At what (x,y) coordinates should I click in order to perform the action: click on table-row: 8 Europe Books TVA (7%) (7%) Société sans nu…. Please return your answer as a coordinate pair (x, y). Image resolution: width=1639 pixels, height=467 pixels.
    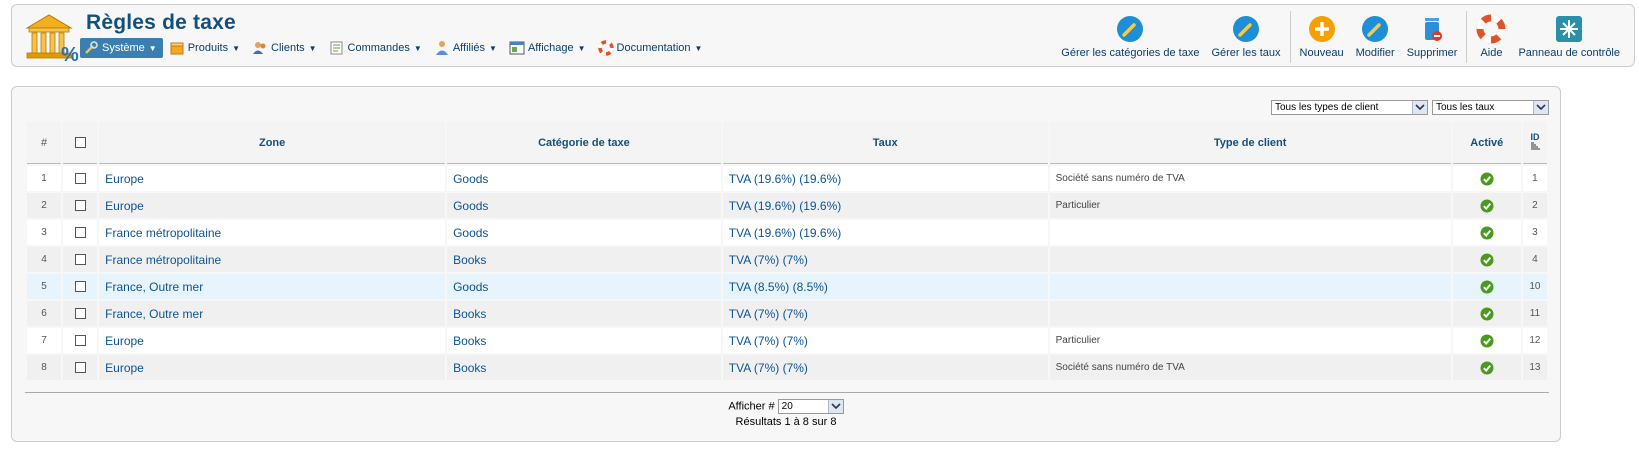
    Looking at the image, I should click on (787, 367).